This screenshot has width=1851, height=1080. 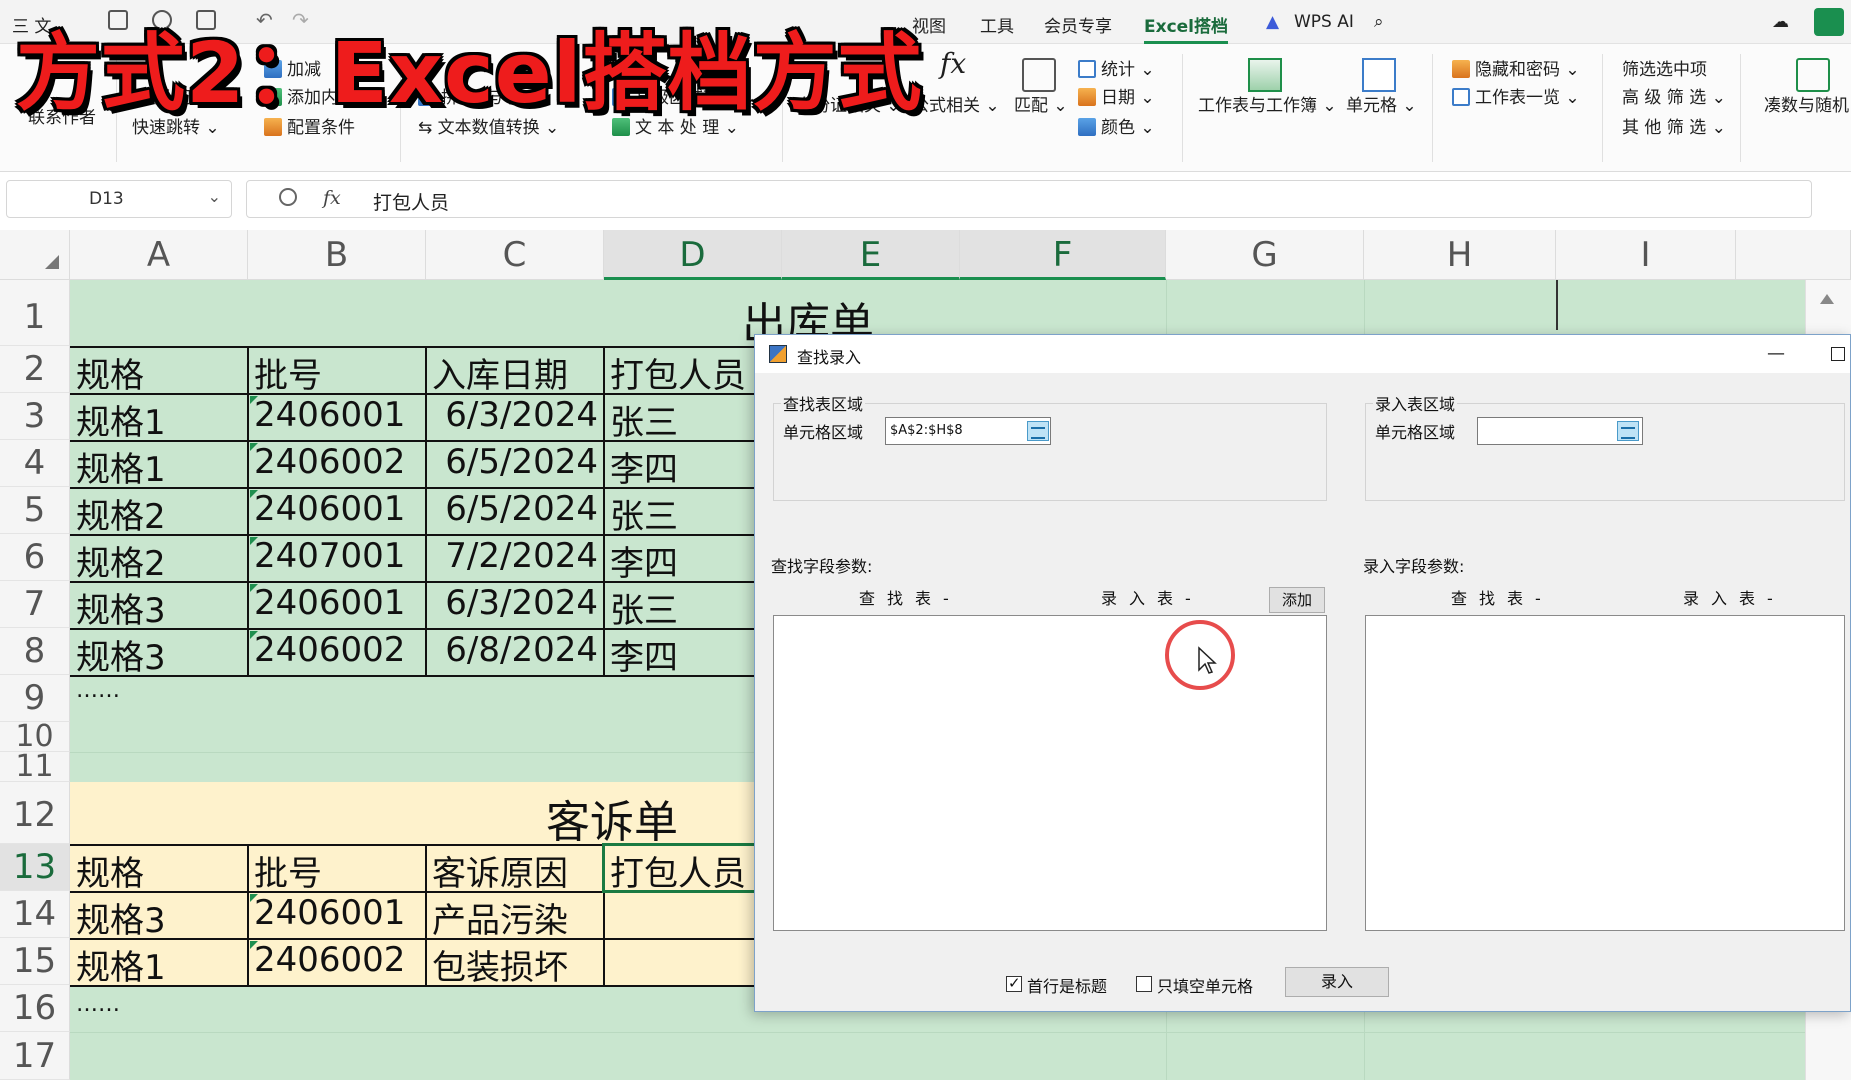 What do you see at coordinates (329, 556) in the screenshot?
I see `cell-batch: 2407001` at bounding box center [329, 556].